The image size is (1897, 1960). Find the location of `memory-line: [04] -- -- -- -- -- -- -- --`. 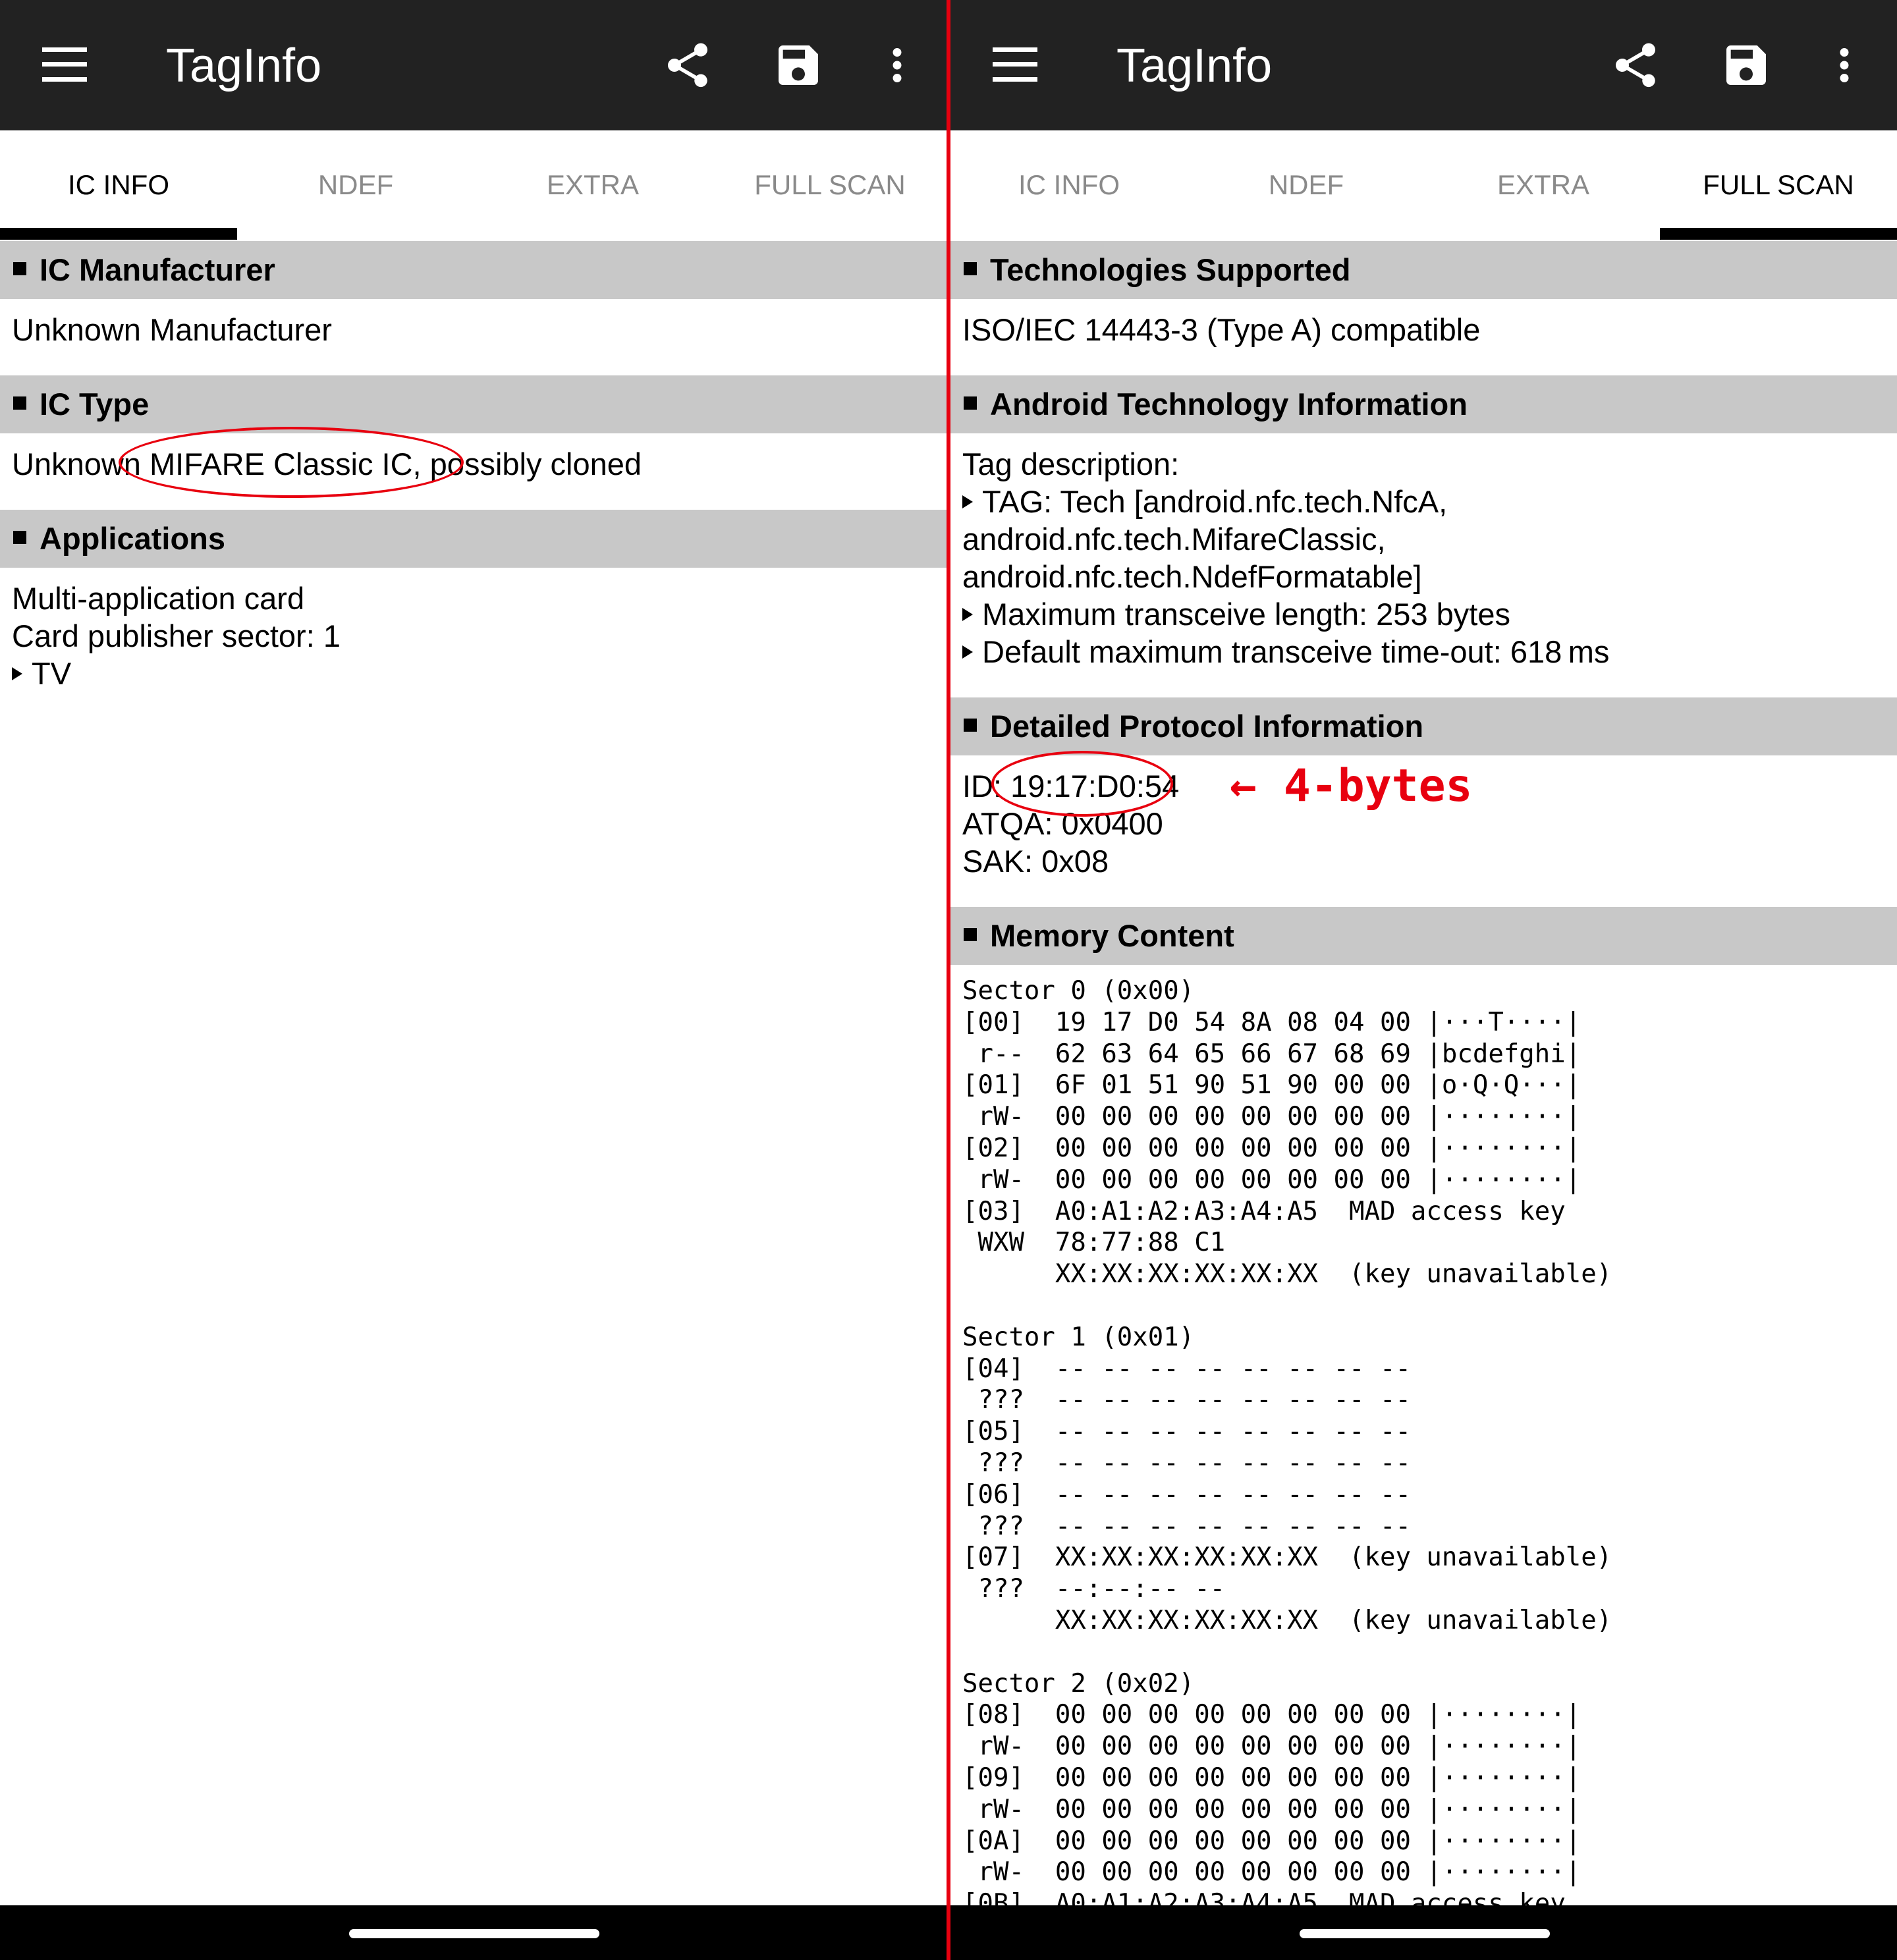

memory-line: [04] -- -- -- -- -- -- -- -- is located at coordinates (1187, 1368).